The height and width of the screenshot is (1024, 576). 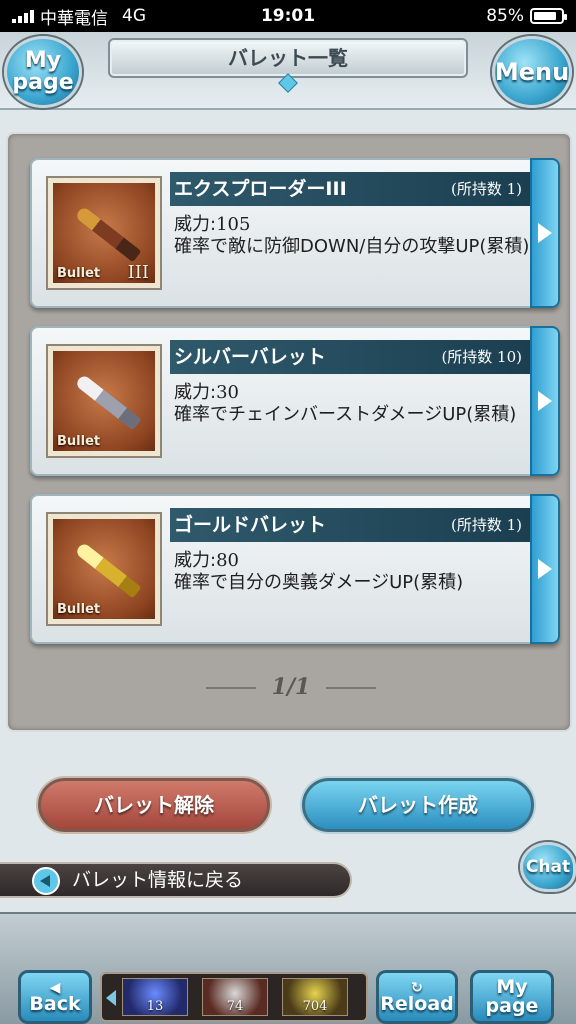 I want to click on bullet-name-bar: エクスプローダーIII (所持数 1), so click(x=350, y=189).